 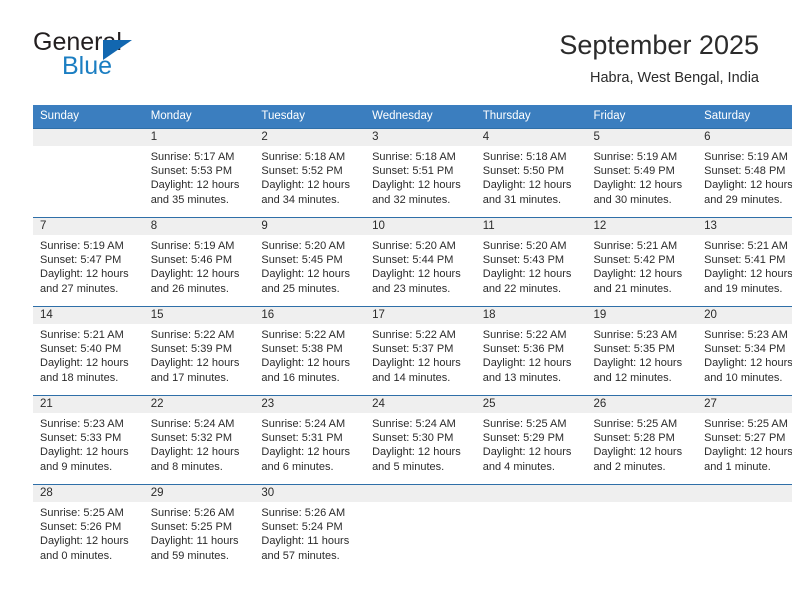 What do you see at coordinates (635, 246) in the screenshot?
I see `day-info-line: Sunrise: 5:21 AM` at bounding box center [635, 246].